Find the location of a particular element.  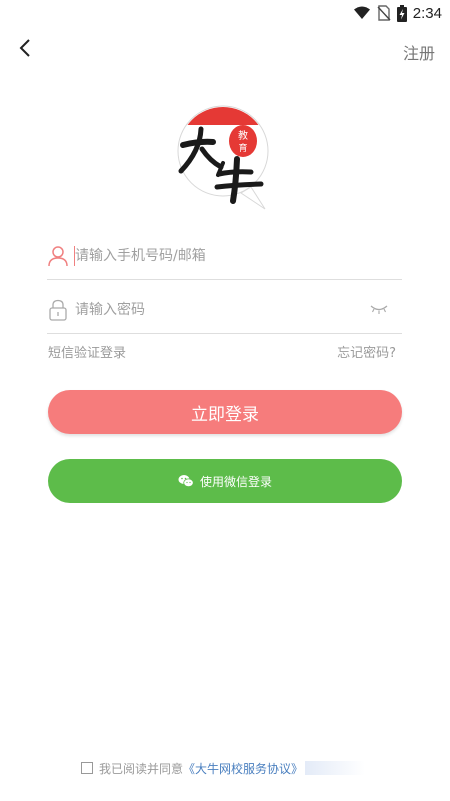

user-icon is located at coordinates (58, 256).